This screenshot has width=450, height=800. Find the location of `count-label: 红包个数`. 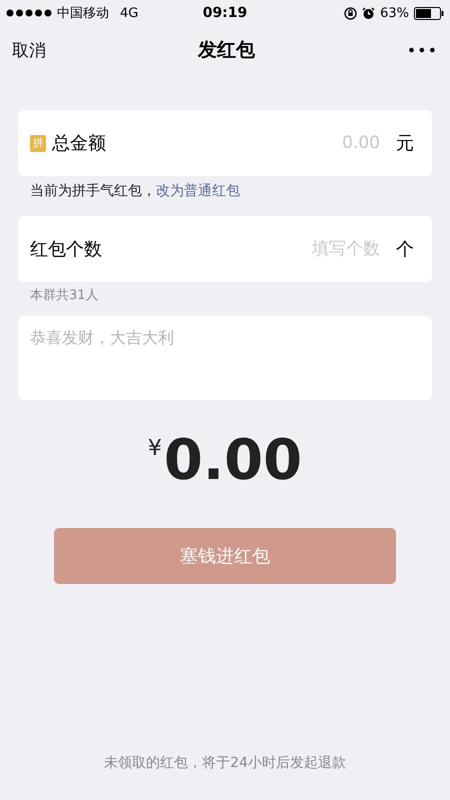

count-label: 红包个数 is located at coordinates (66, 249).